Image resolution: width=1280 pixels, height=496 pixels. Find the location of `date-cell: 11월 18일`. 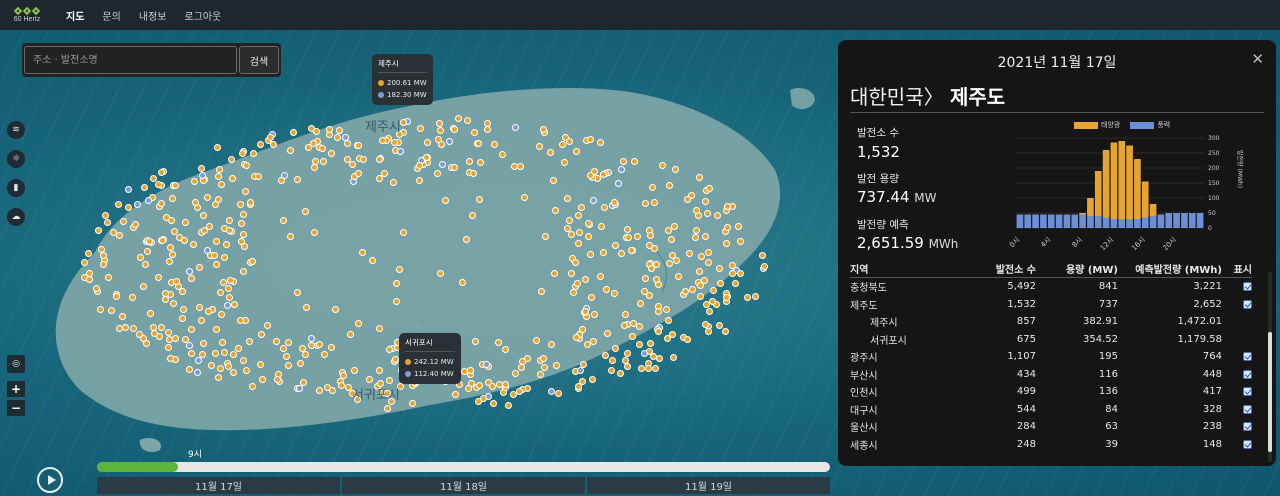

date-cell: 11월 18일 is located at coordinates (463, 485).